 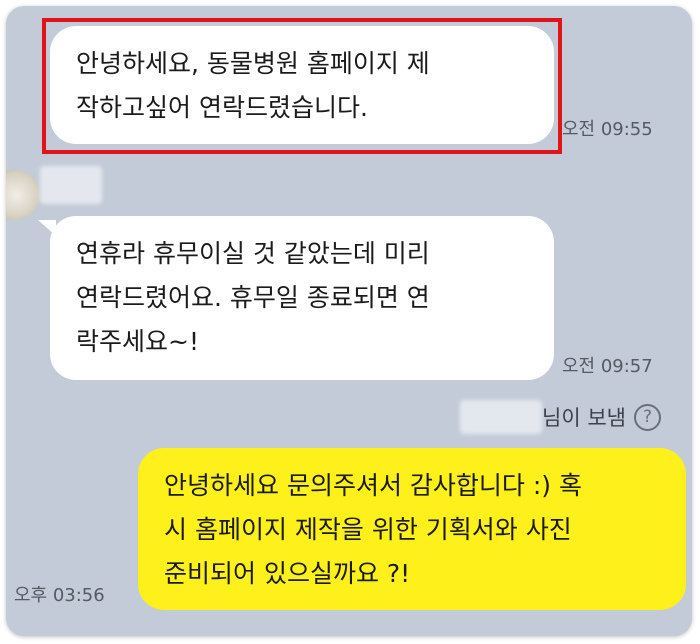 What do you see at coordinates (287, 573) in the screenshot?
I see `message-3-line-3: 준비되어 있으실까요 ?!` at bounding box center [287, 573].